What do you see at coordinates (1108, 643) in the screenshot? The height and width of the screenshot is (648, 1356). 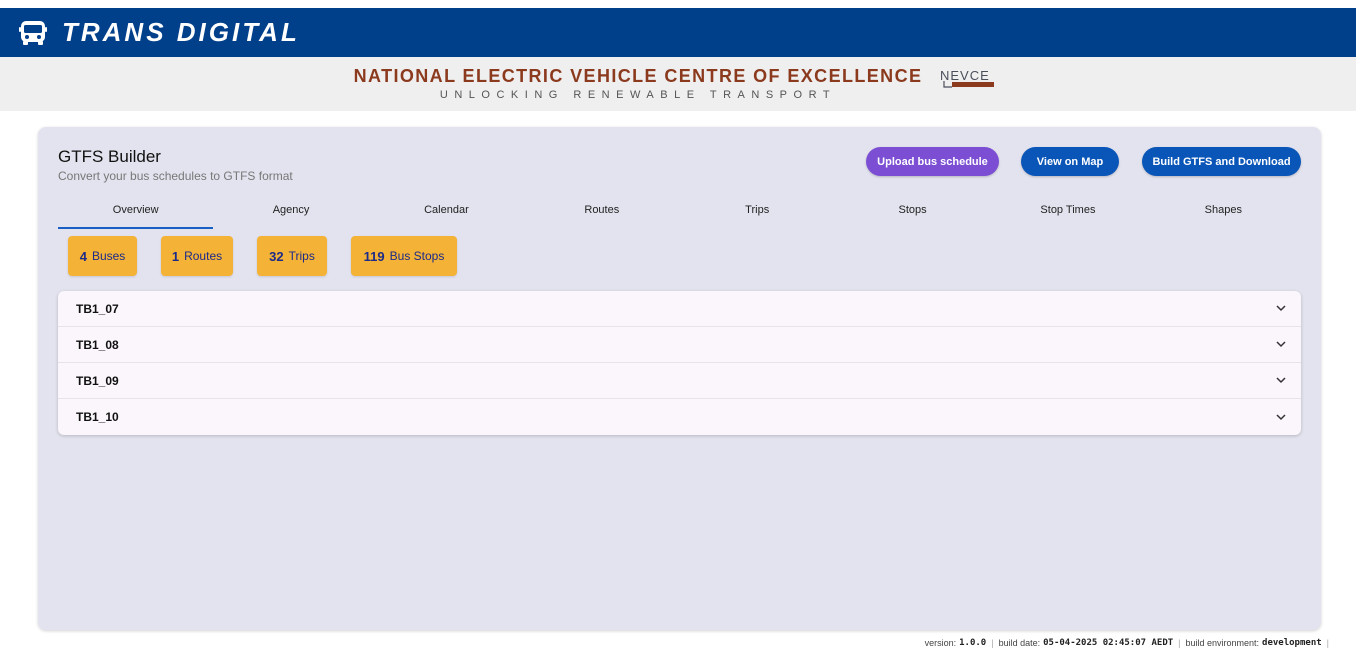 I see `build-date-value: 05-04-2025 02:45:07 AEDT` at bounding box center [1108, 643].